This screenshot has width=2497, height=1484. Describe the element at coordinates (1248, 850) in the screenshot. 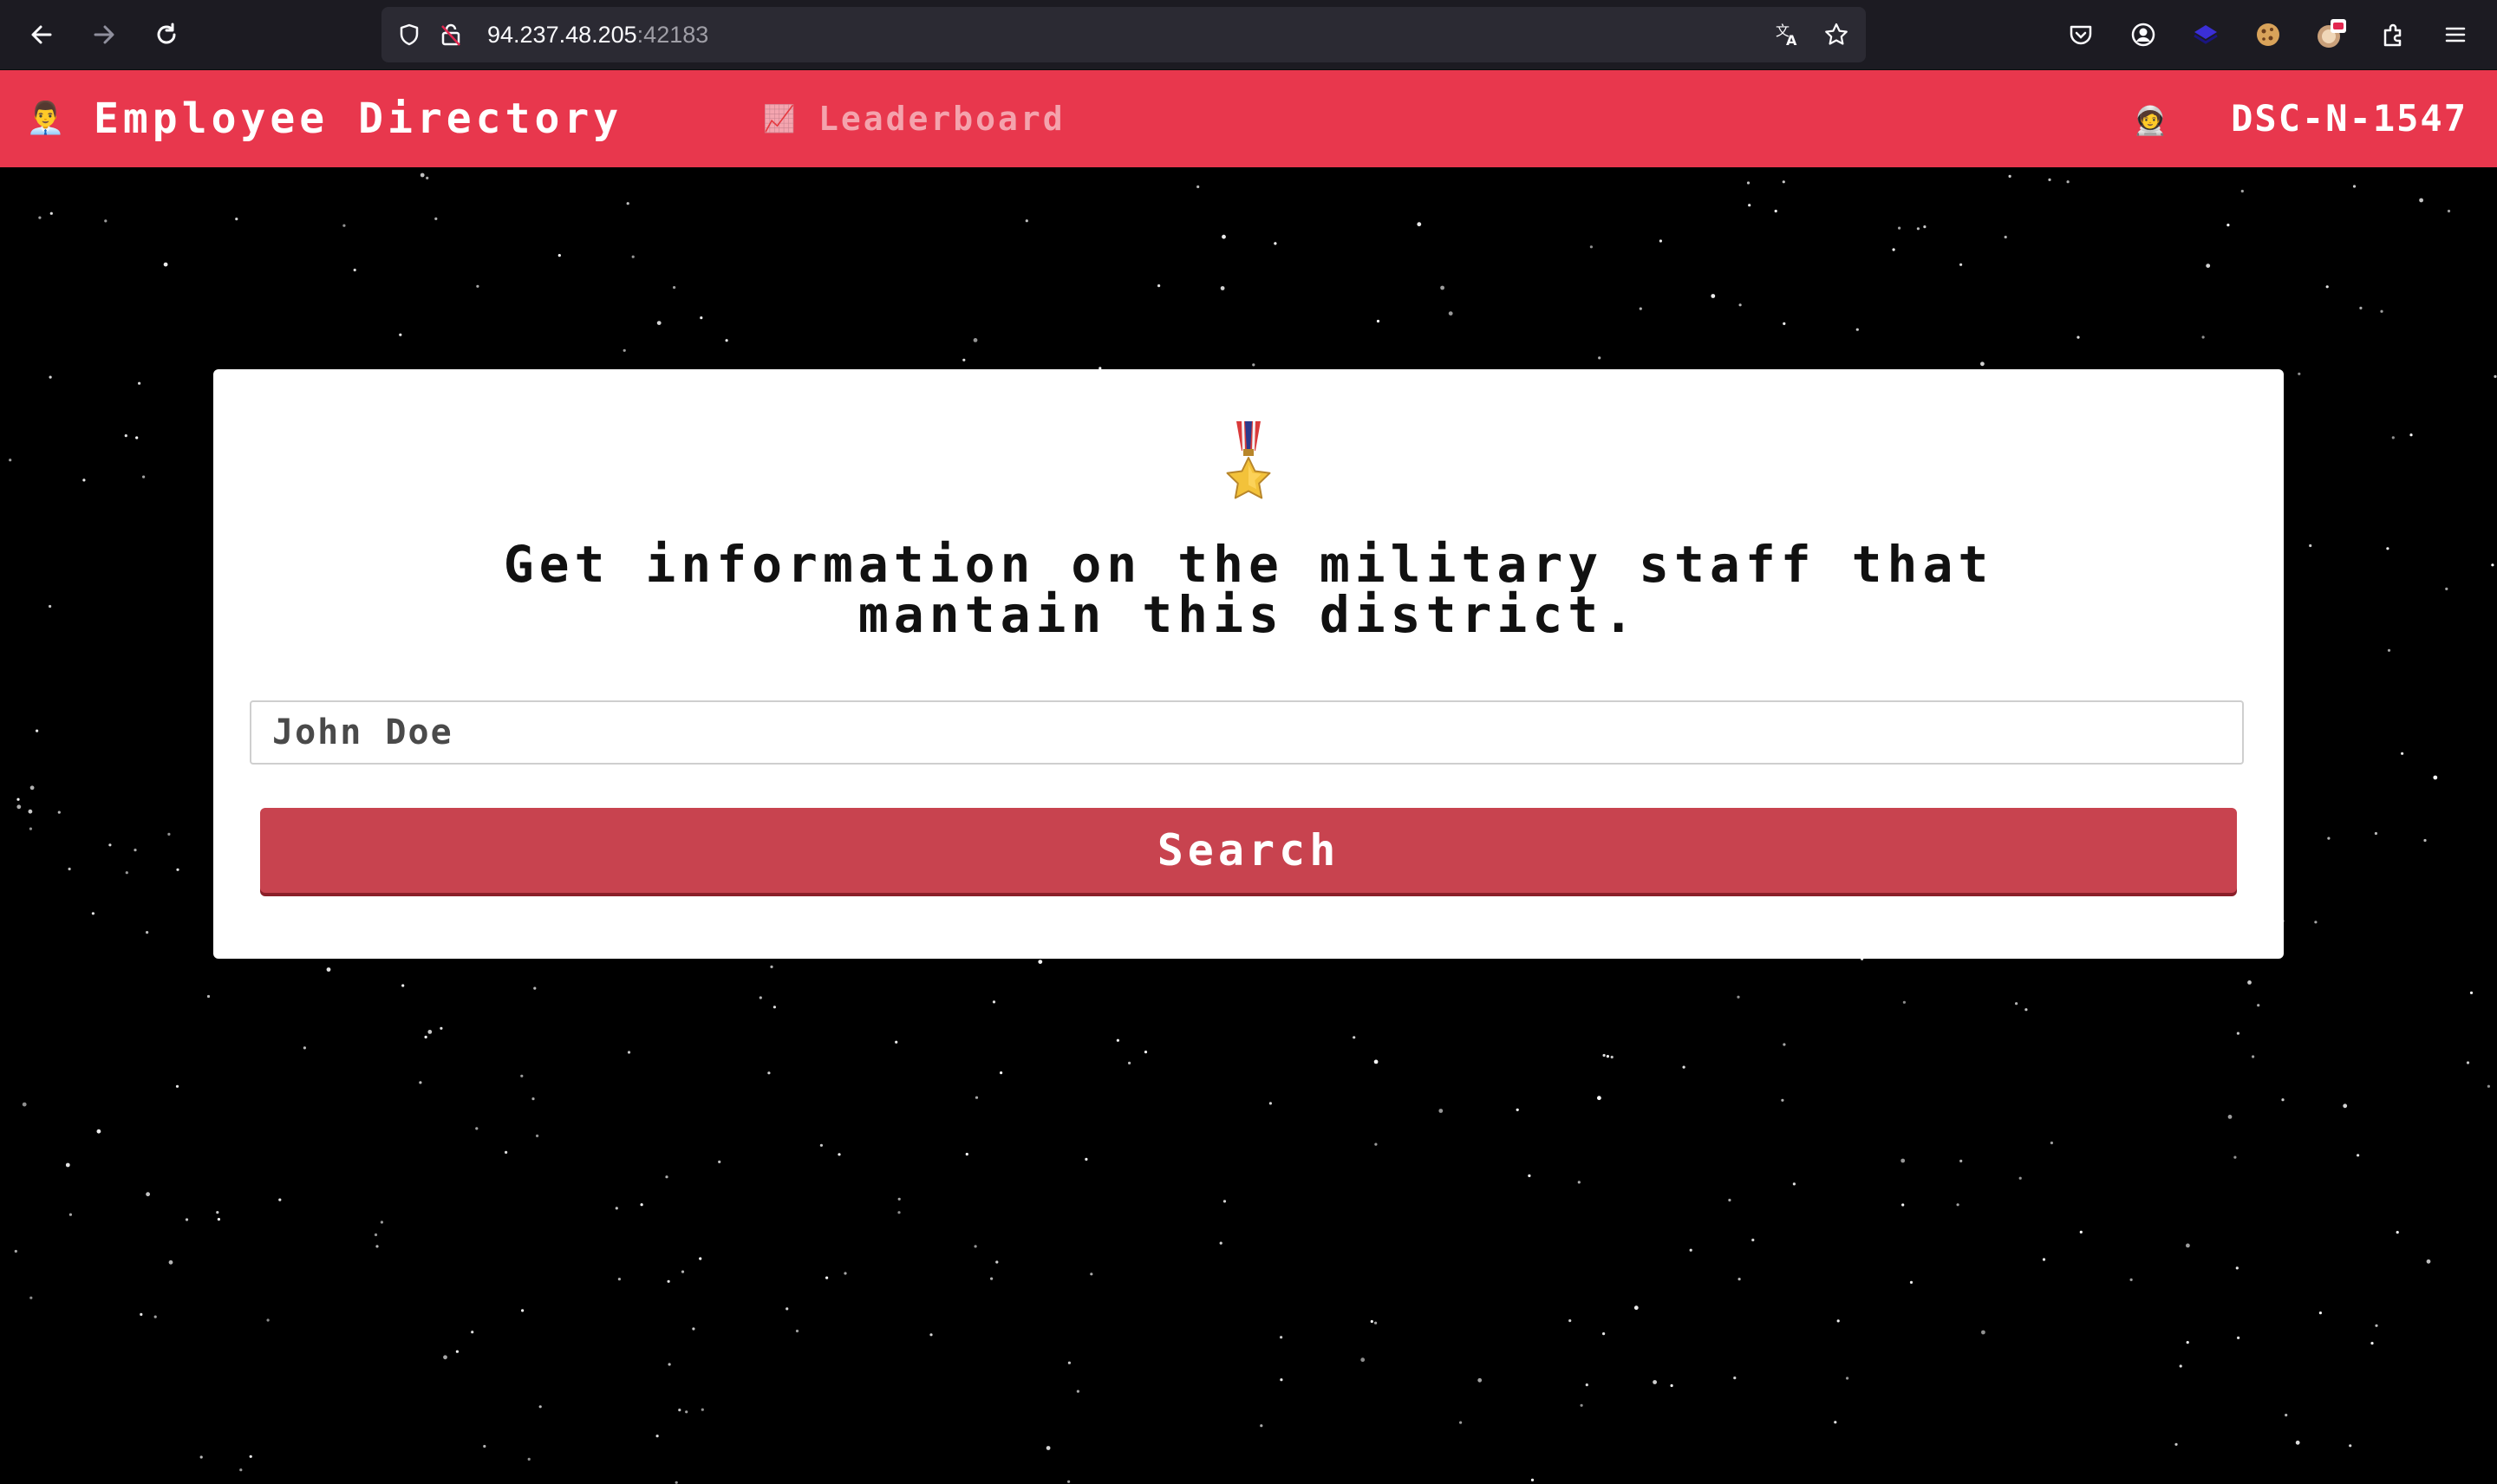

I see `search-button: Search` at that location.